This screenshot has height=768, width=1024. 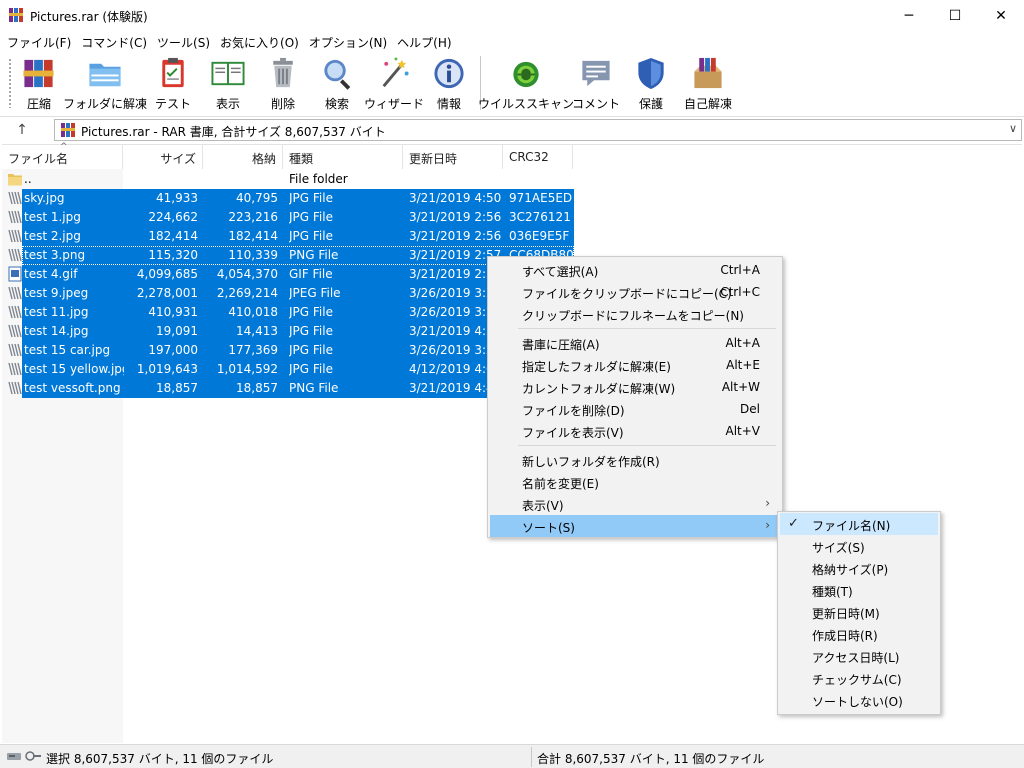 What do you see at coordinates (10, 83) in the screenshot?
I see `toolbar-grip` at bounding box center [10, 83].